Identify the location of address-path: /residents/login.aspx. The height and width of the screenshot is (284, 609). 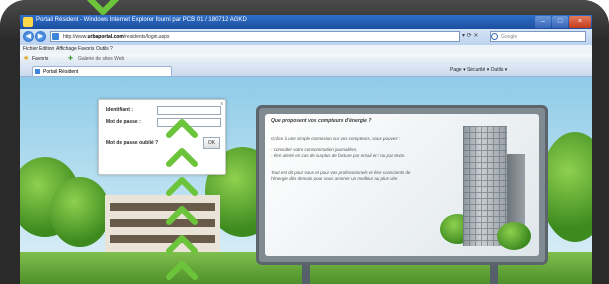
(146, 37).